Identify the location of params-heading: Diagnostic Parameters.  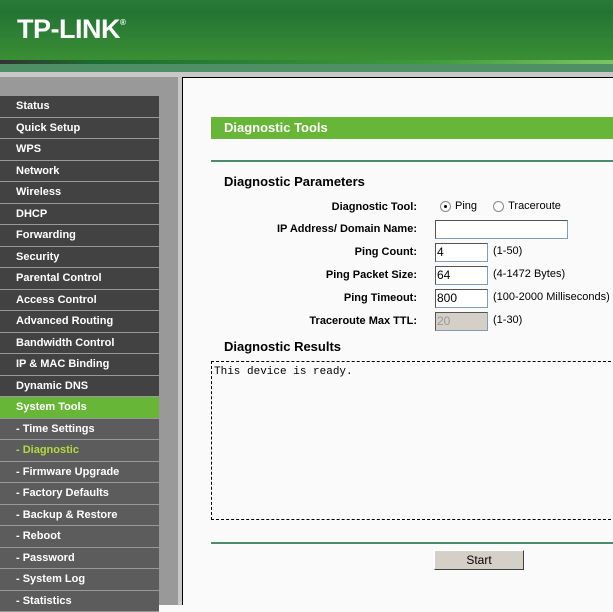
(294, 181).